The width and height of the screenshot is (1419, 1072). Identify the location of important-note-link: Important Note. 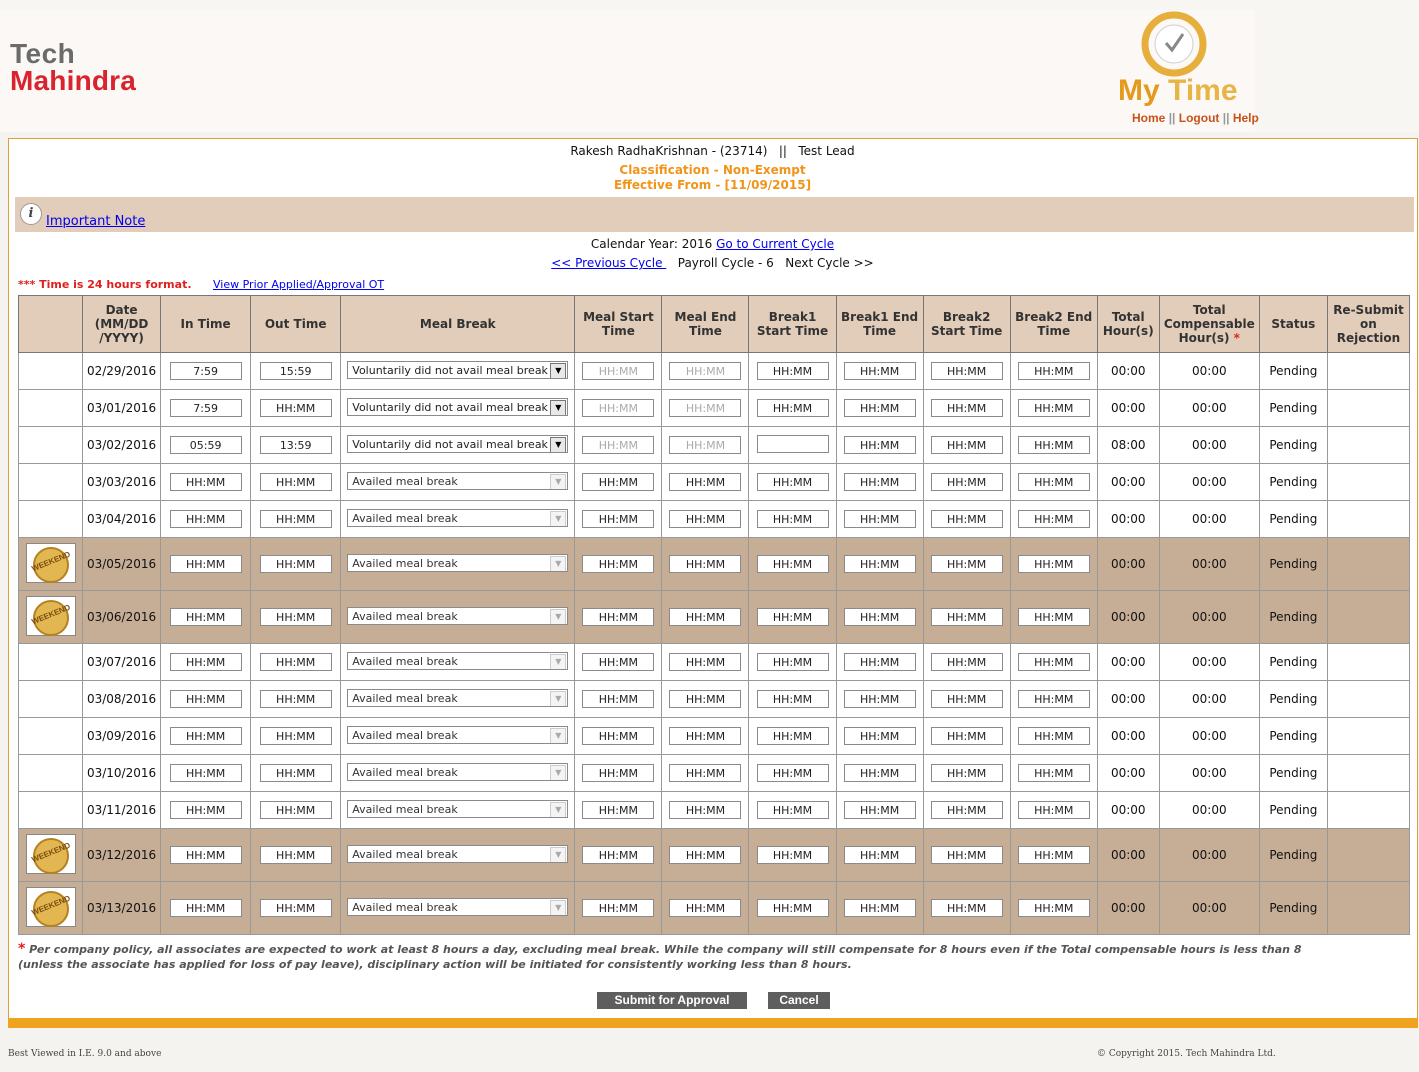
(95, 221).